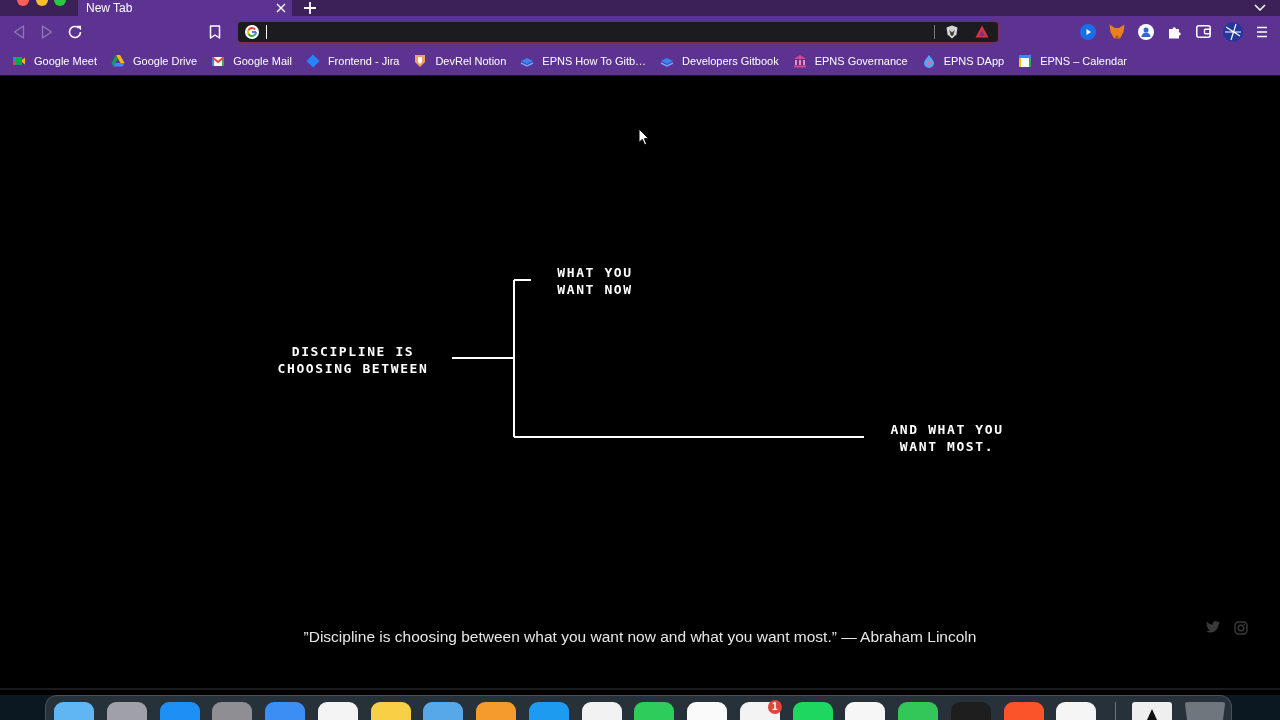 The image size is (1280, 720). What do you see at coordinates (60, 3) in the screenshot?
I see `window-zoom-icon` at bounding box center [60, 3].